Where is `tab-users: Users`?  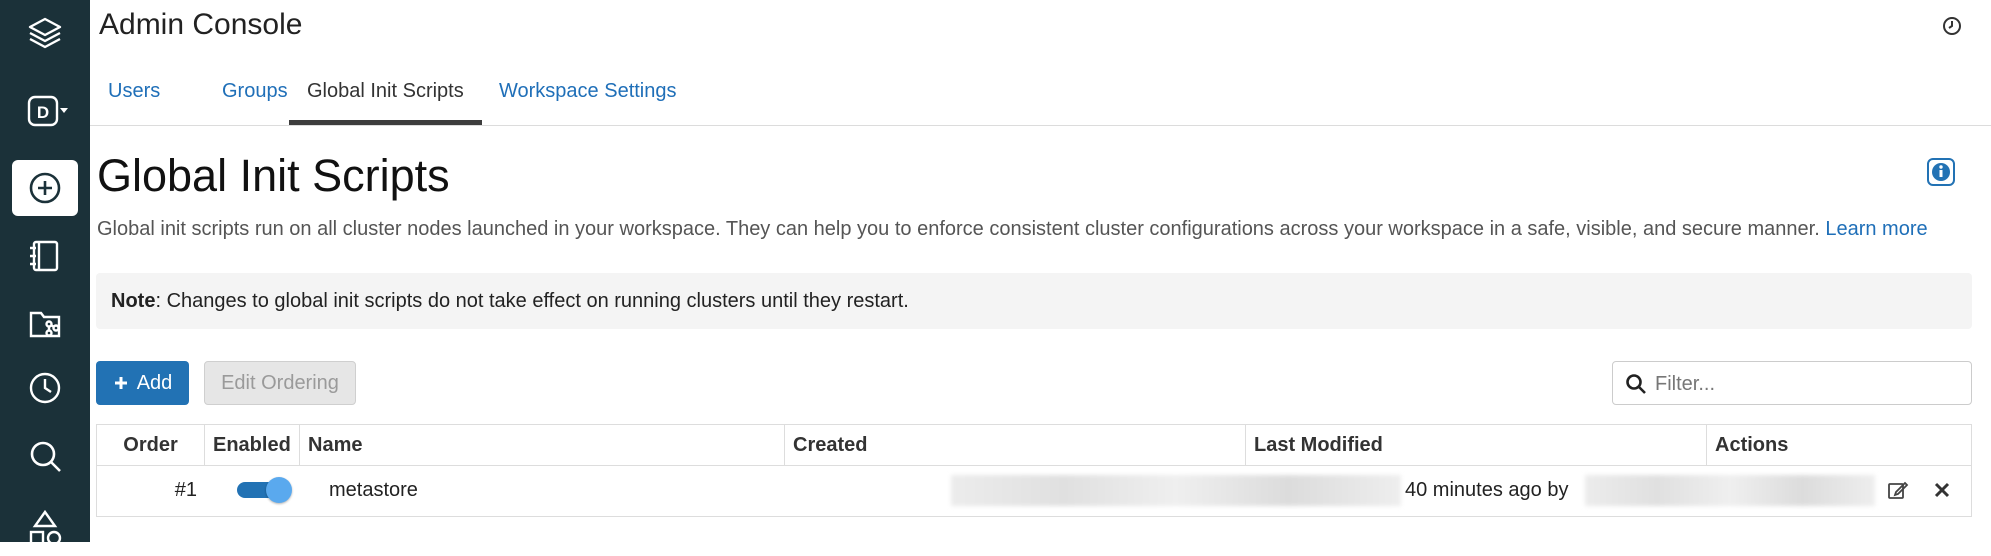 tab-users: Users is located at coordinates (134, 92).